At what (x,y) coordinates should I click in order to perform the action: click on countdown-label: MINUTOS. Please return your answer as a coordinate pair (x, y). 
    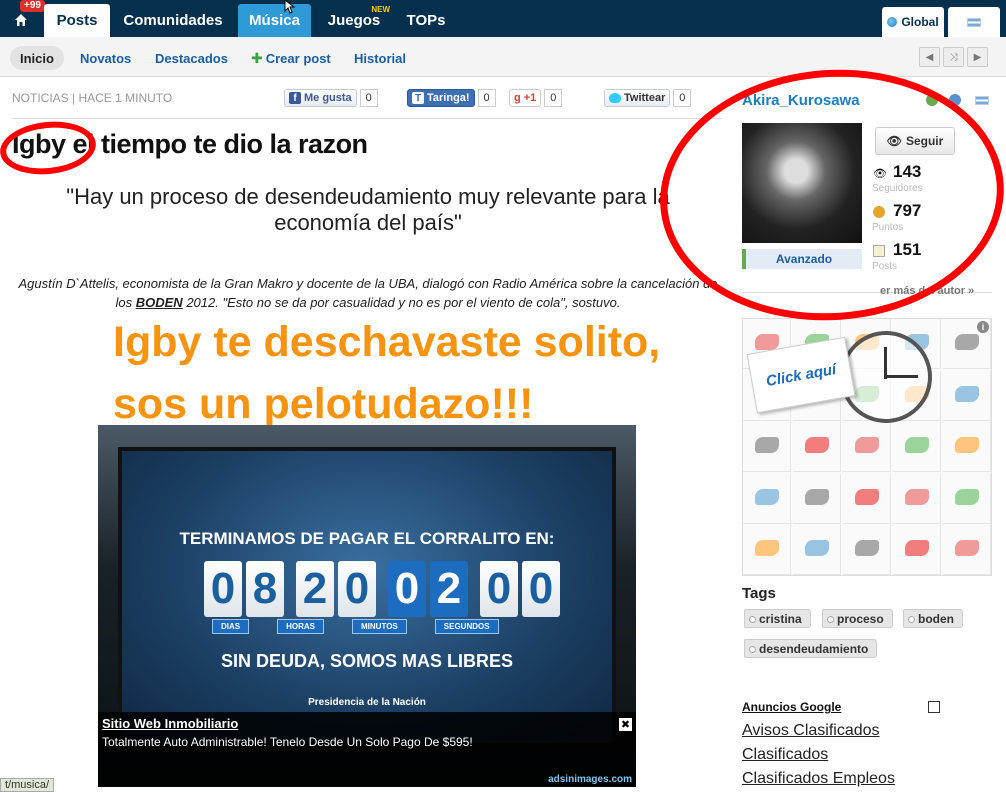
    Looking at the image, I should click on (379, 626).